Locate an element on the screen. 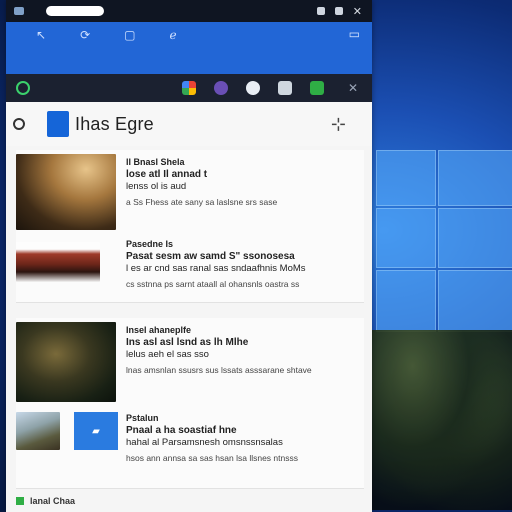  app-indicator-icon is located at coordinates (19, 11).